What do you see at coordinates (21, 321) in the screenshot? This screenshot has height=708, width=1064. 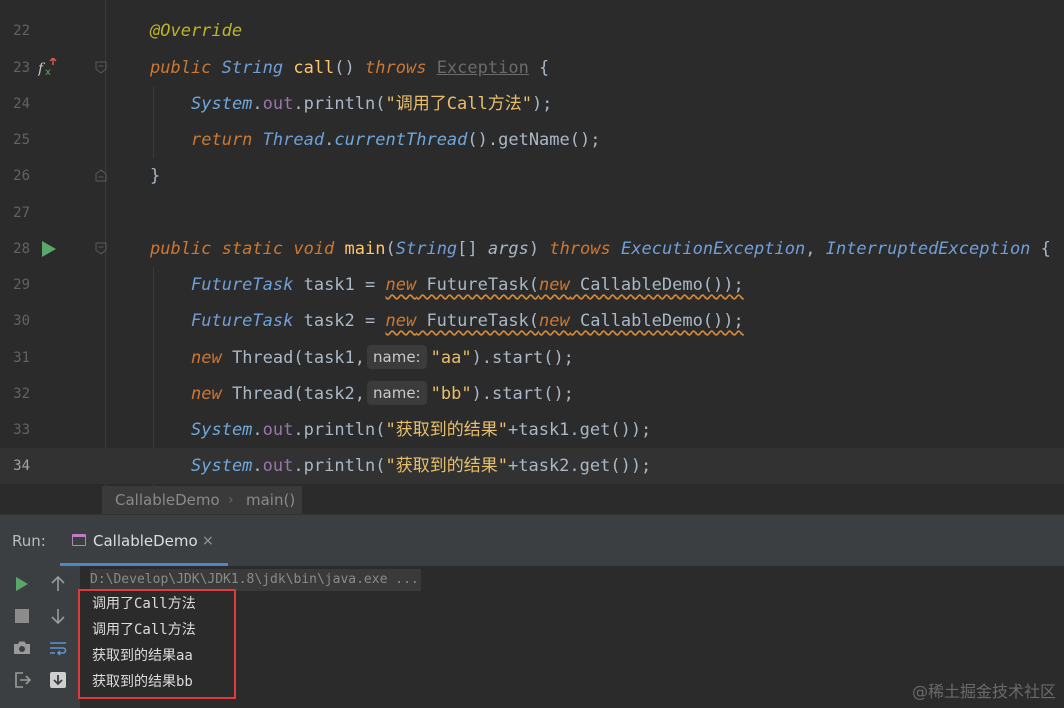 I see `line-number: 30` at bounding box center [21, 321].